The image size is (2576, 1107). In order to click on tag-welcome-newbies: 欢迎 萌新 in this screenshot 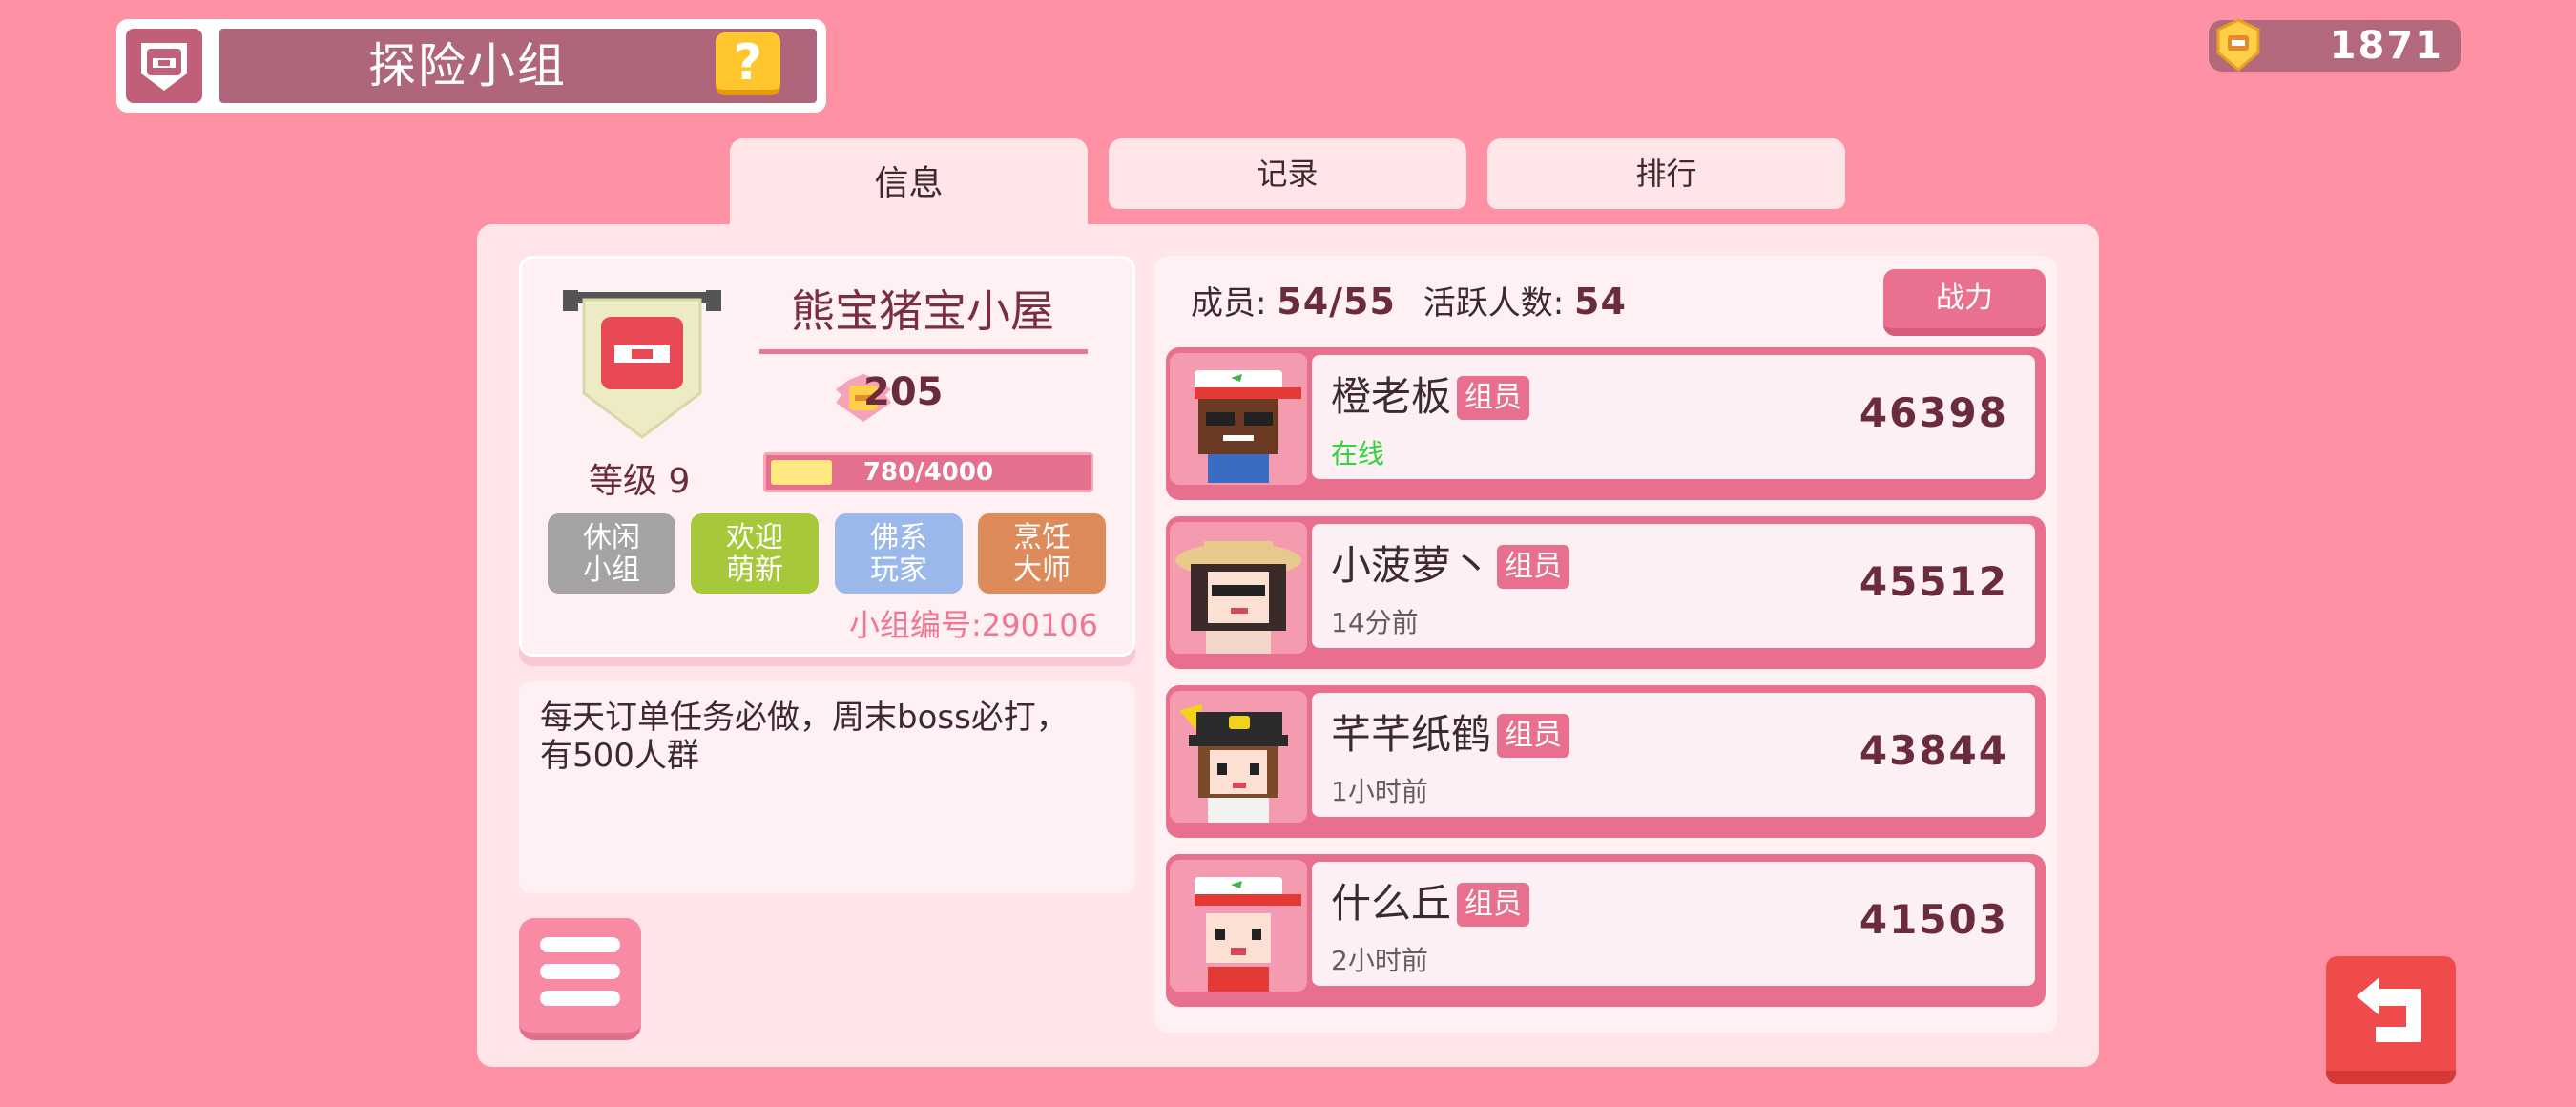, I will do `click(755, 553)`.